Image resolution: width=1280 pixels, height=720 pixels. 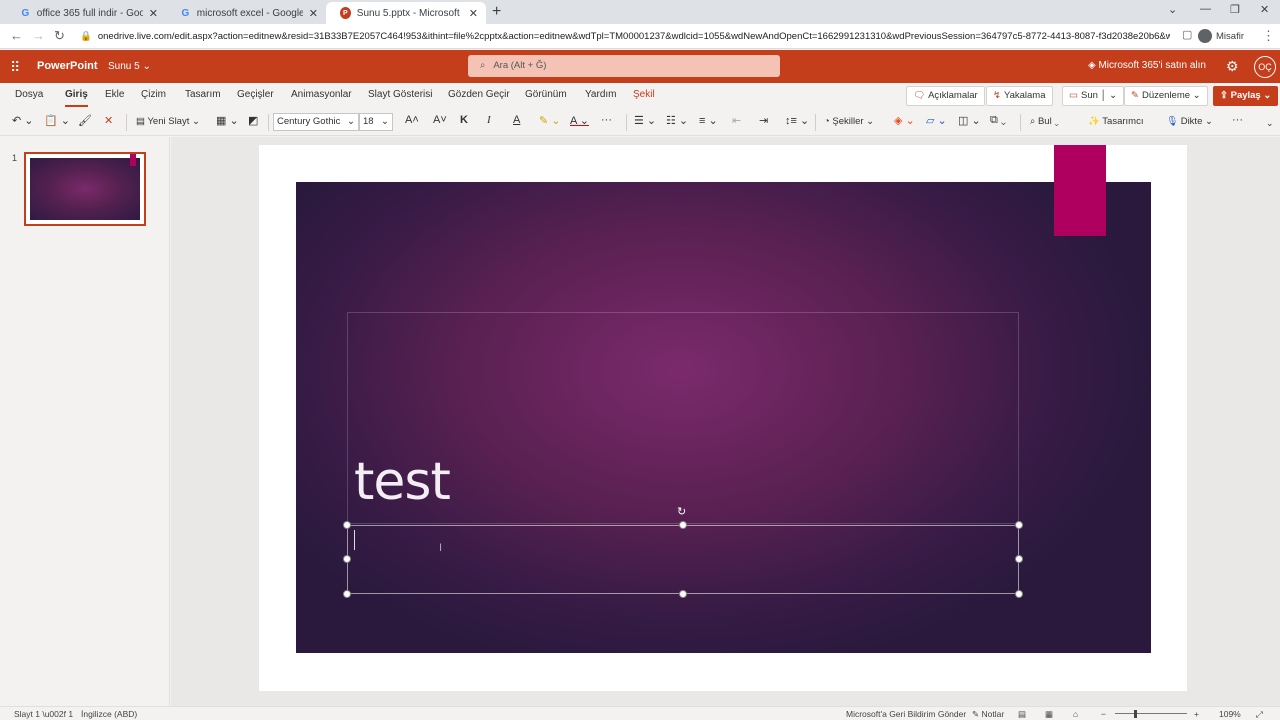 I want to click on browser-menu-icon: ⋮, so click(x=1268, y=36).